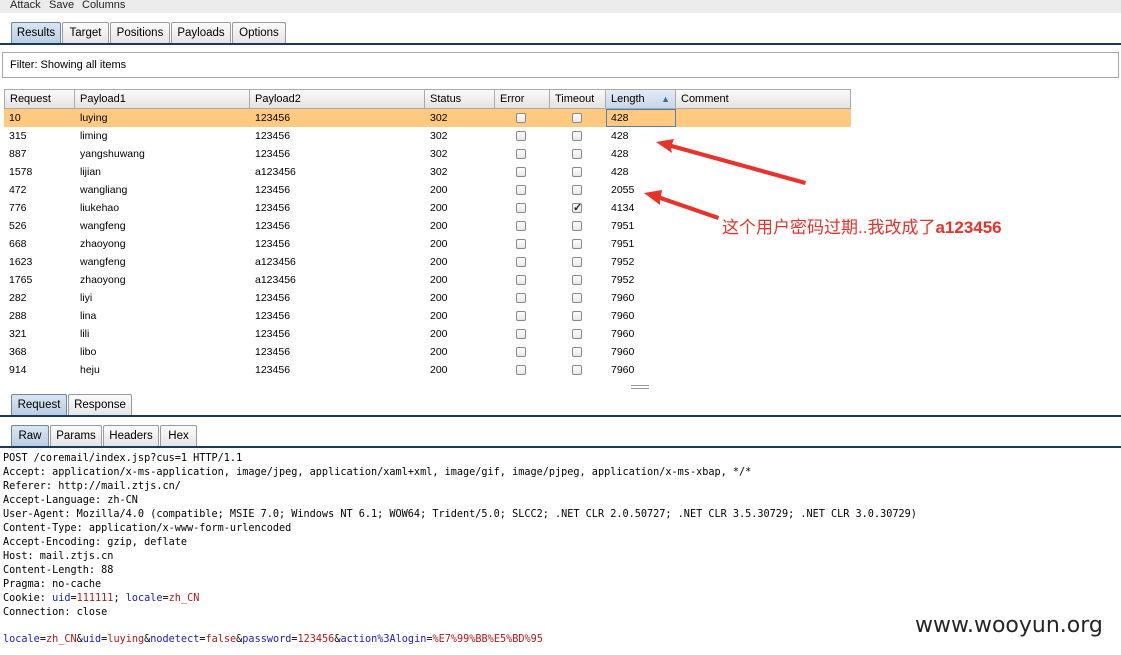  What do you see at coordinates (460, 99) in the screenshot?
I see `column-header-status: Status` at bounding box center [460, 99].